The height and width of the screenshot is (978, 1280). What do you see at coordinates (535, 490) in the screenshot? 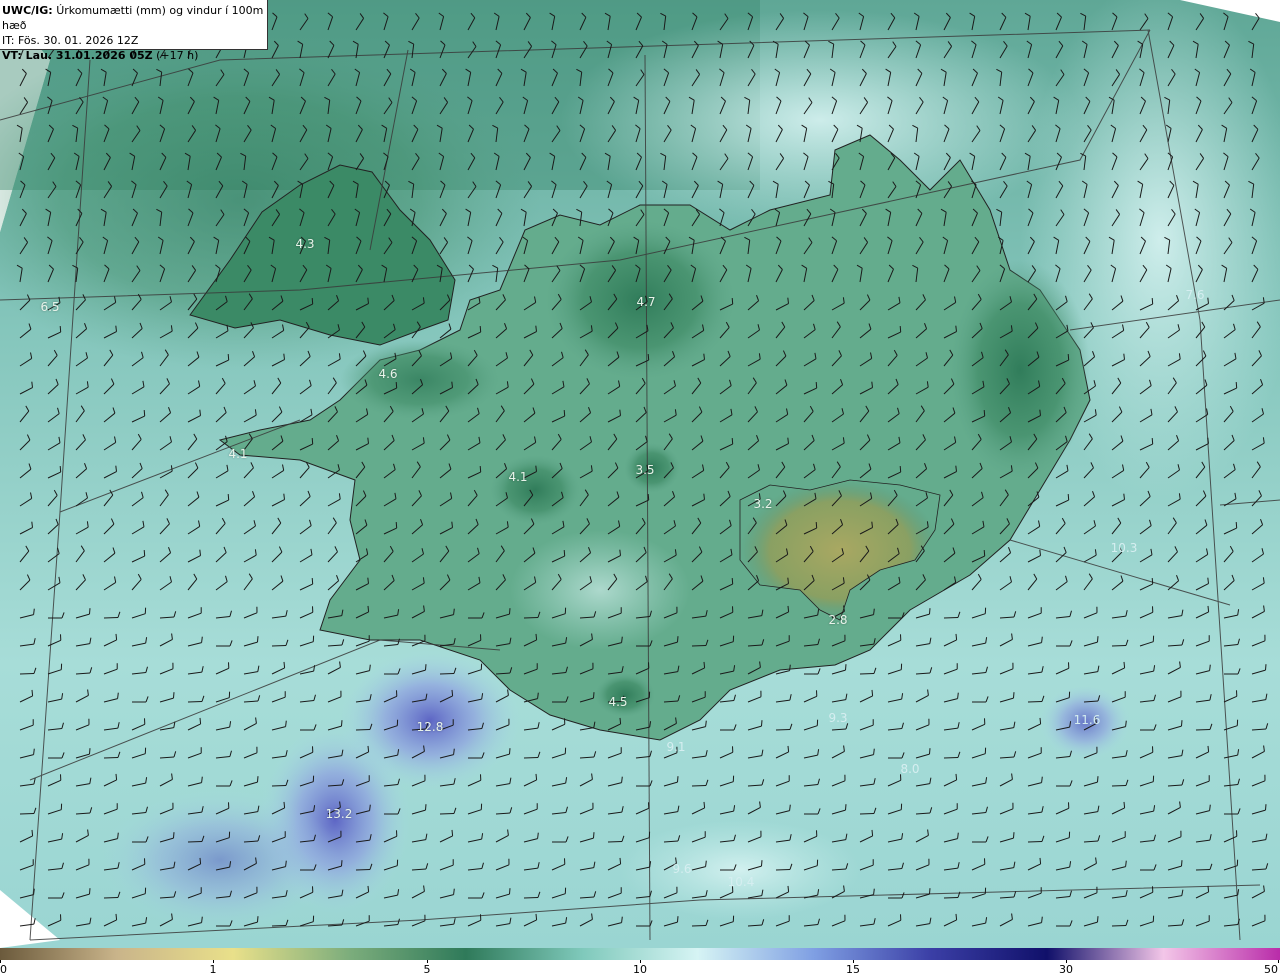
I see `langjokull-area` at bounding box center [535, 490].